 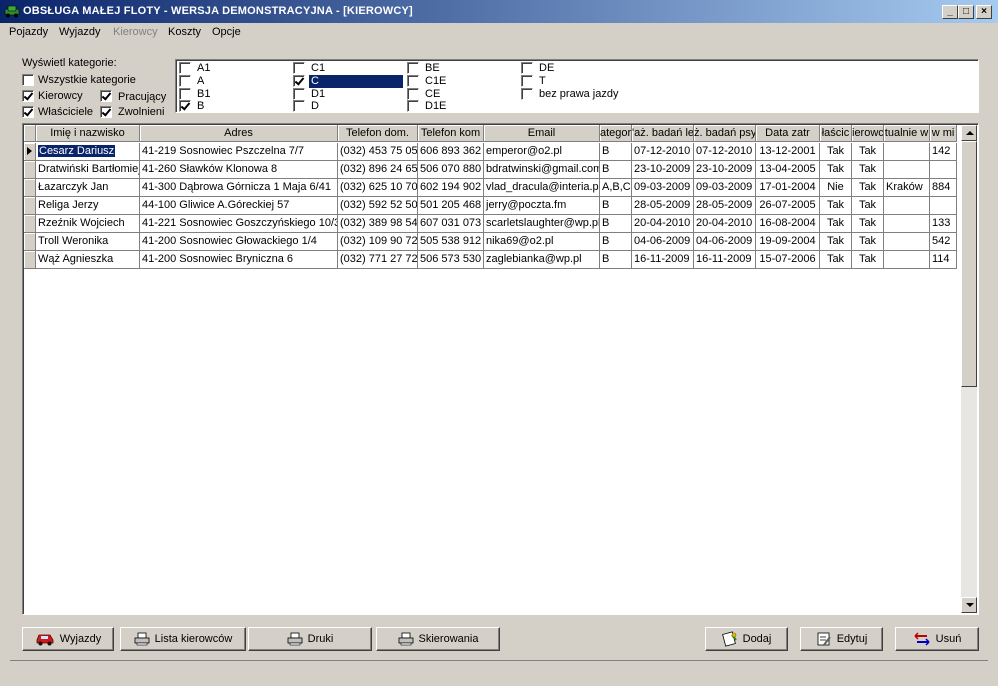 I want to click on table-cell: Kraków, so click(x=907, y=188).